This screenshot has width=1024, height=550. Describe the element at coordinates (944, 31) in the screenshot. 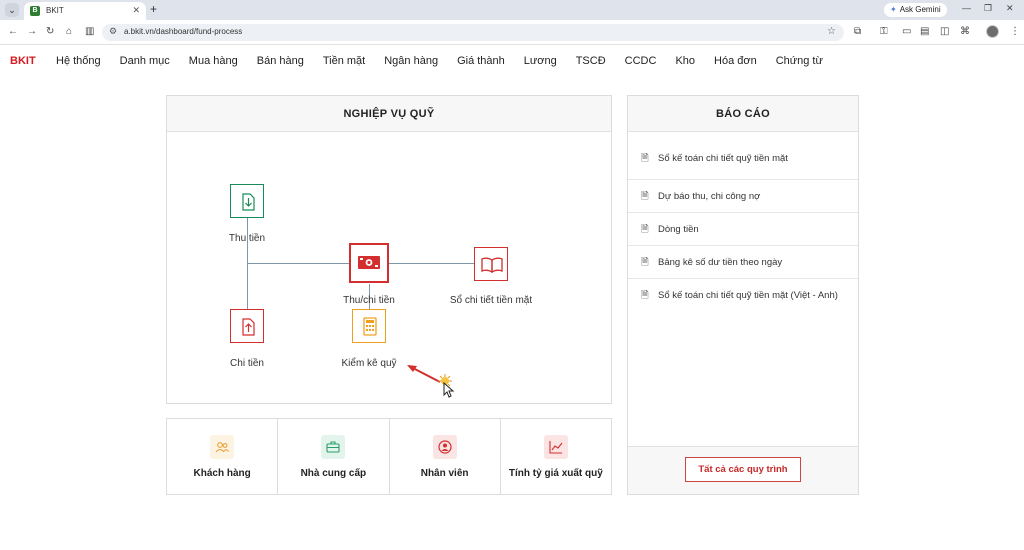

I see `sidebar-icon: ◫` at that location.